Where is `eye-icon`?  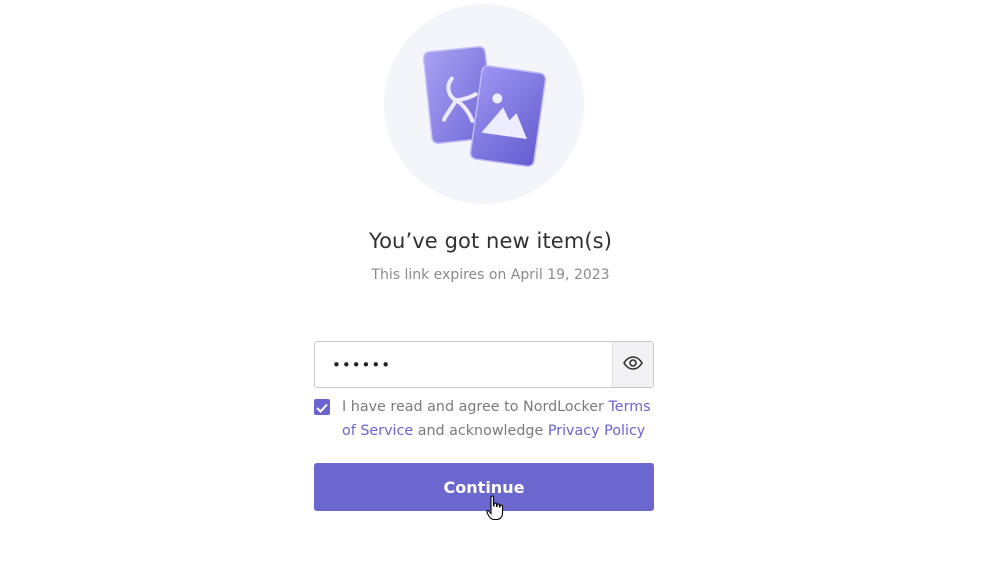 eye-icon is located at coordinates (633, 364).